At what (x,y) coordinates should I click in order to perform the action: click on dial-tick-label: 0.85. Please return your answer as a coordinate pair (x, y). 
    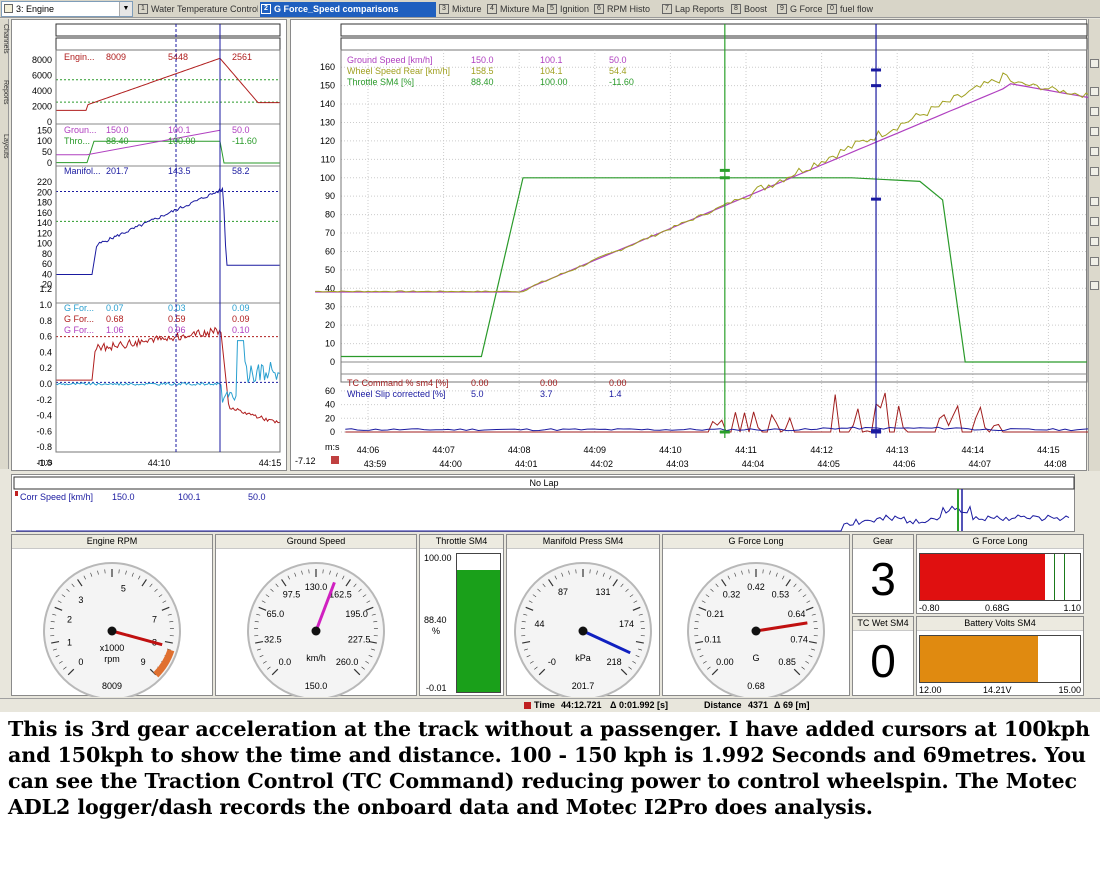
    Looking at the image, I should click on (787, 662).